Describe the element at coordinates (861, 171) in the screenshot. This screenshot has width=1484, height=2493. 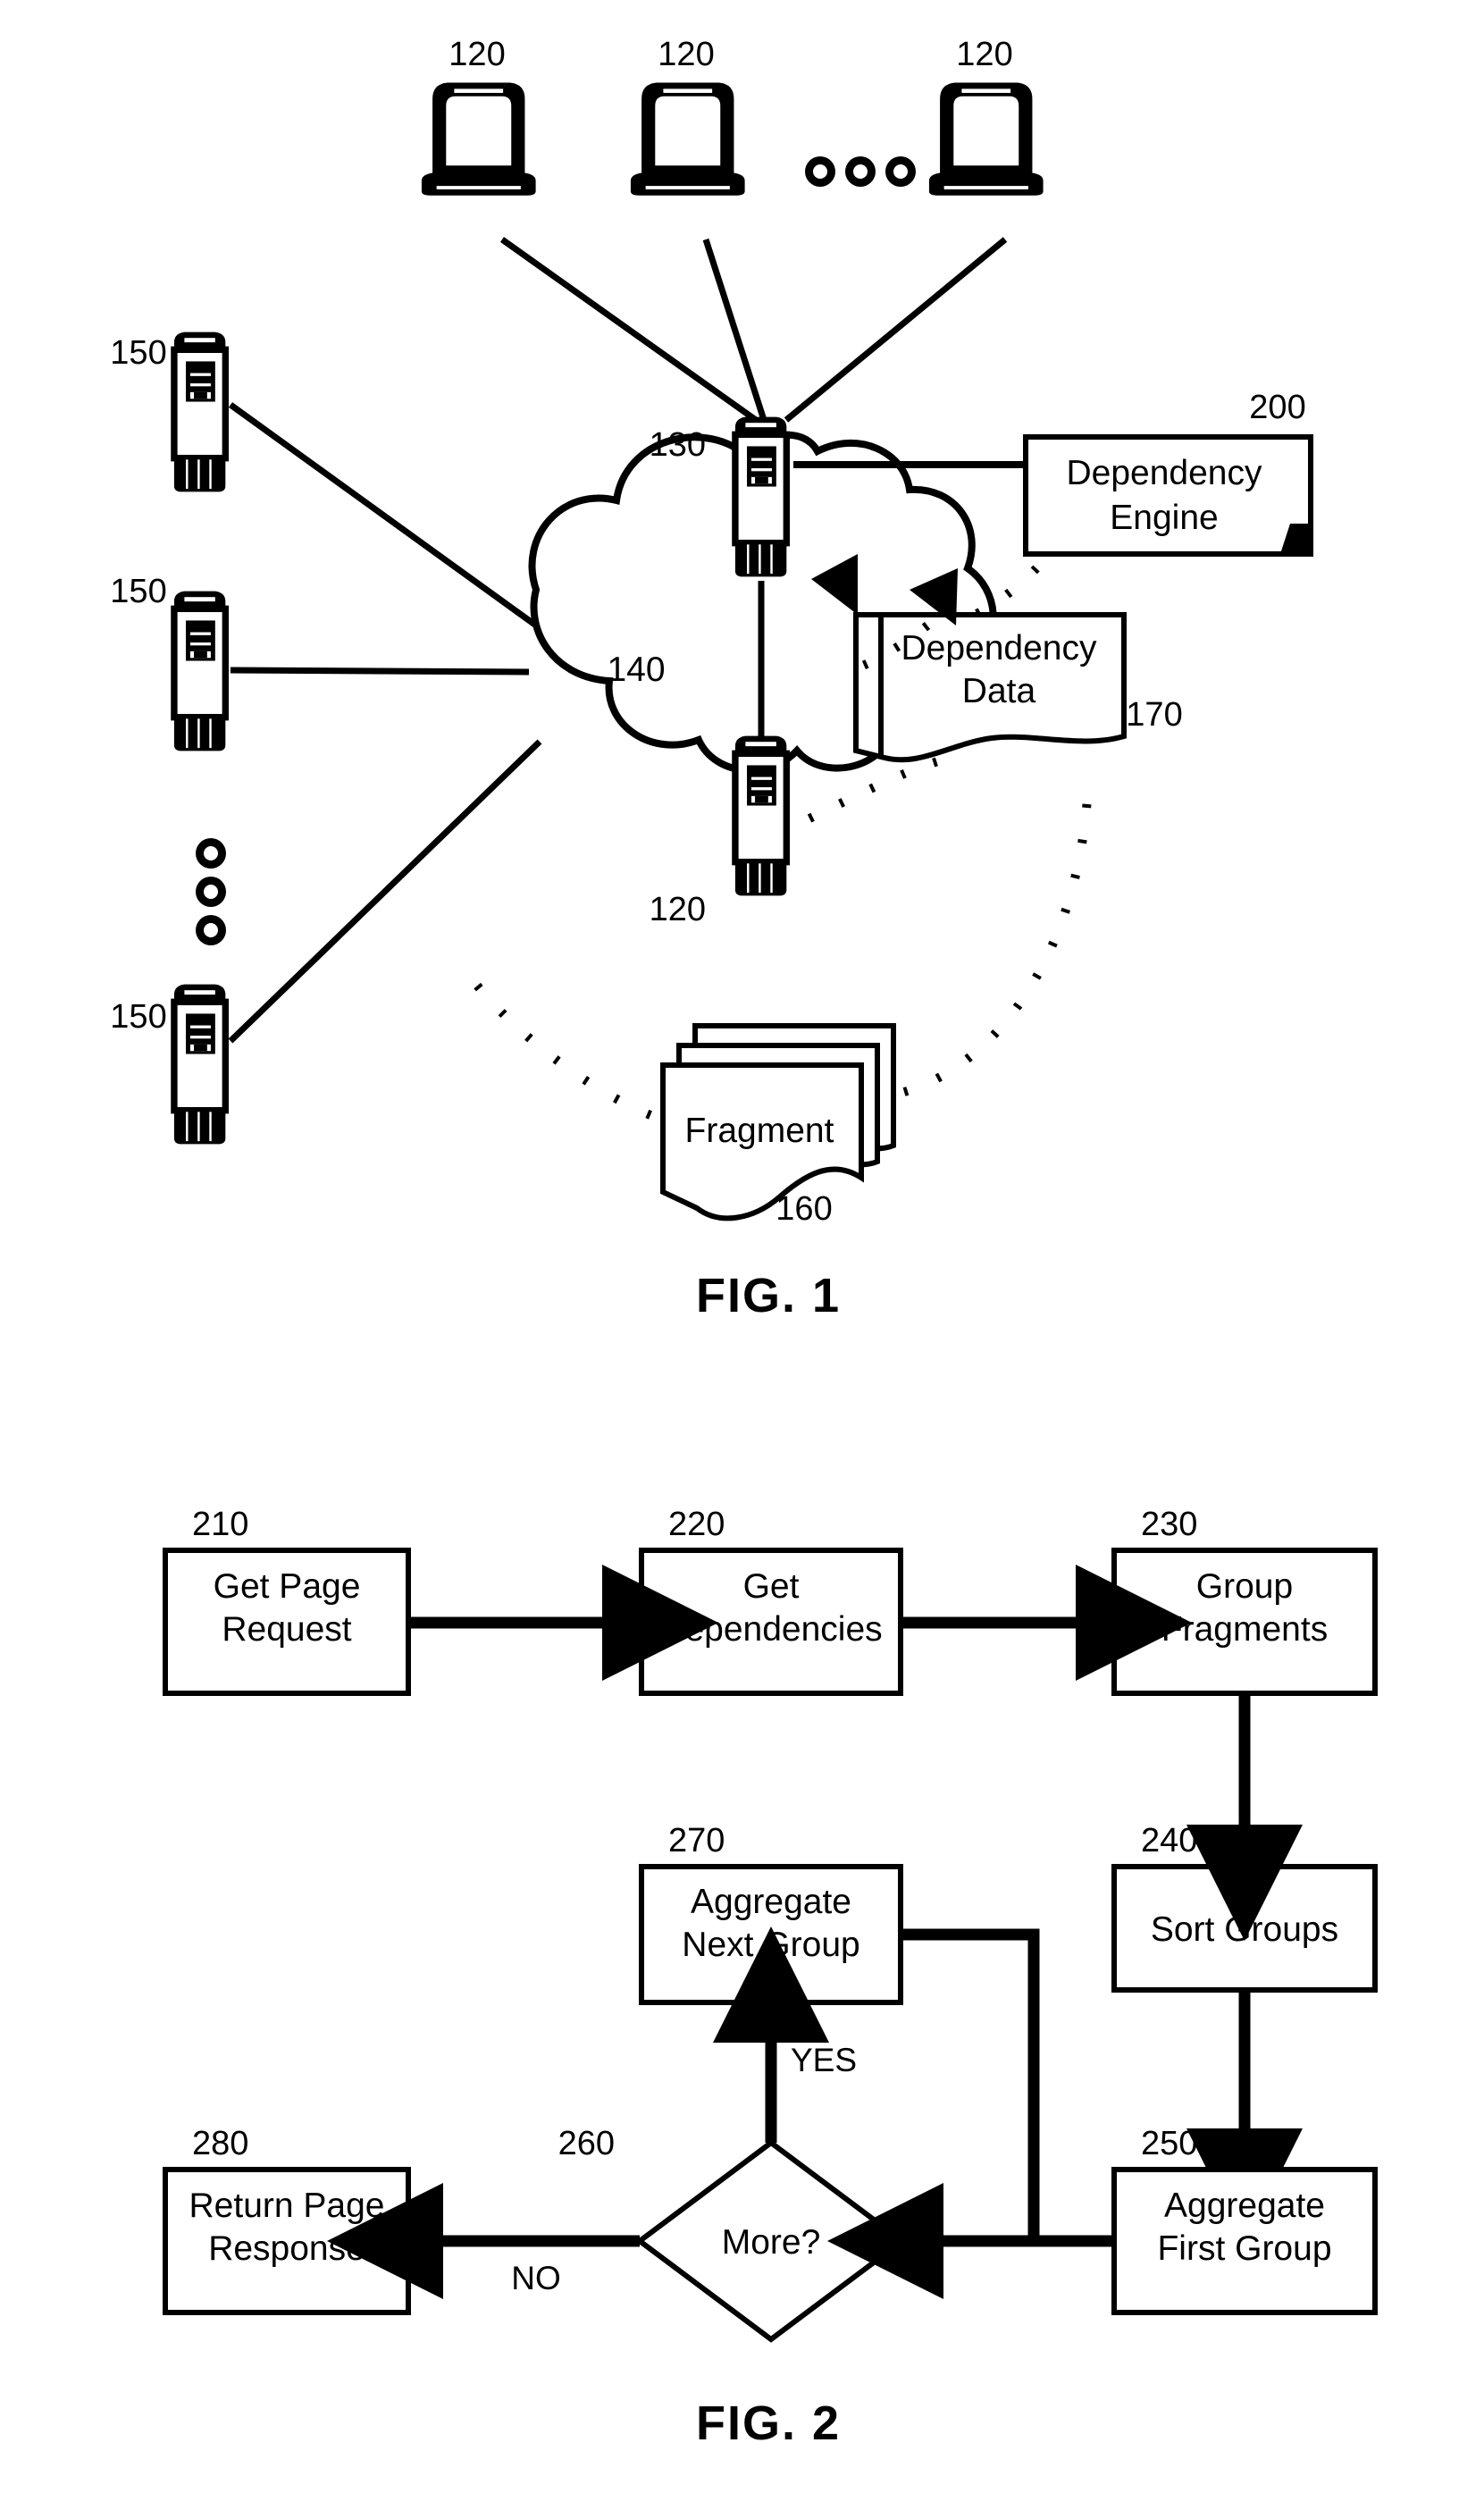
I see `client-ellipsis-icon` at that location.